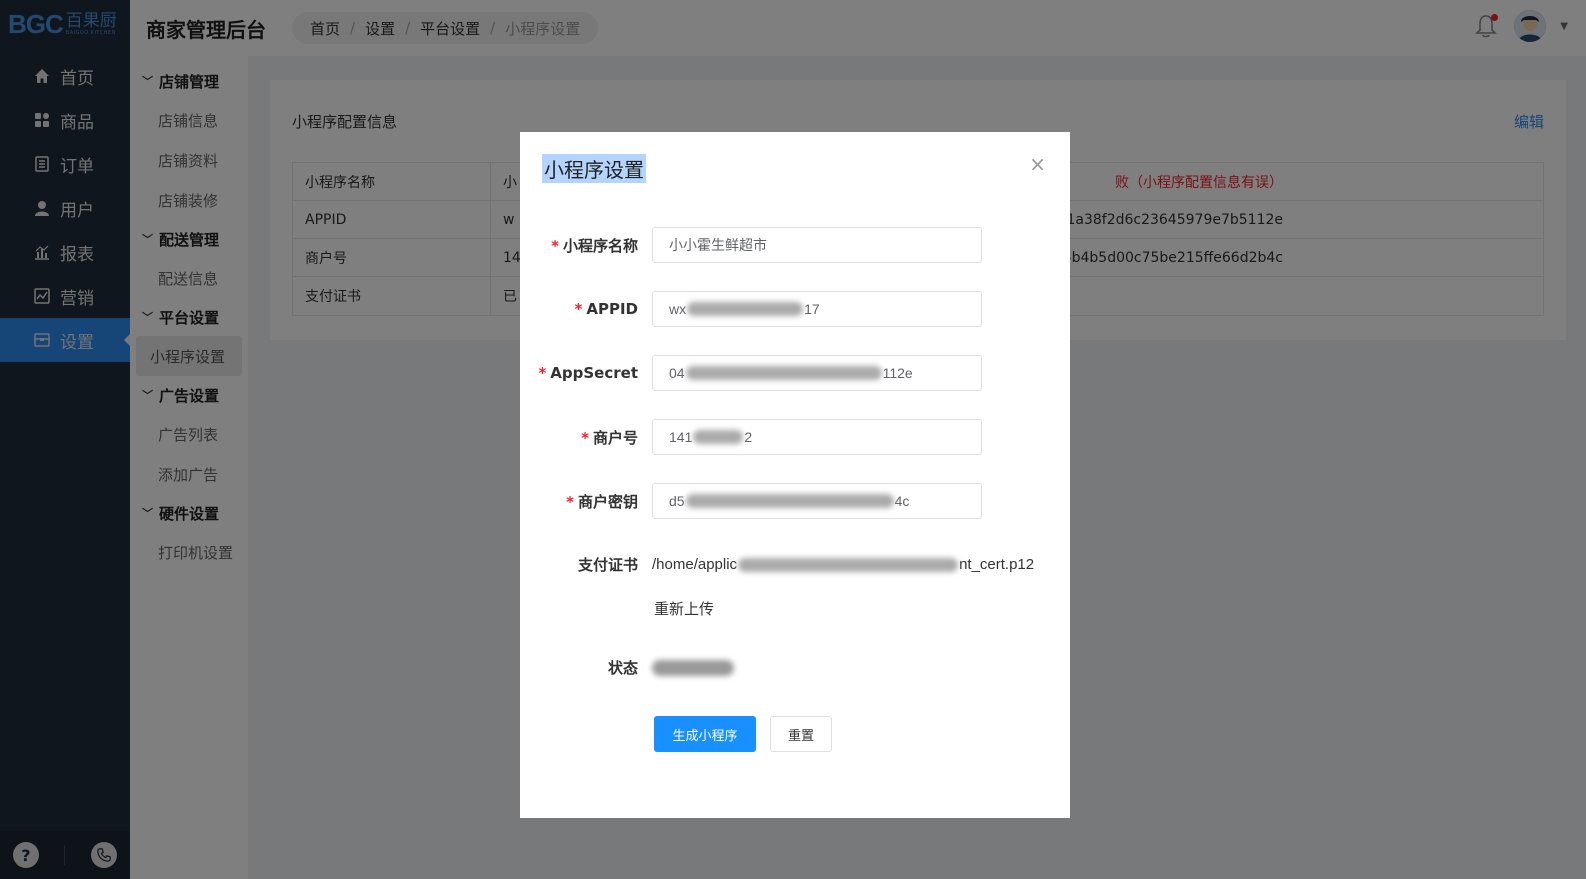 The image size is (1586, 879). Describe the element at coordinates (817, 245) in the screenshot. I see `miniprogram-name-input: 小小霍生鲜超市` at that location.